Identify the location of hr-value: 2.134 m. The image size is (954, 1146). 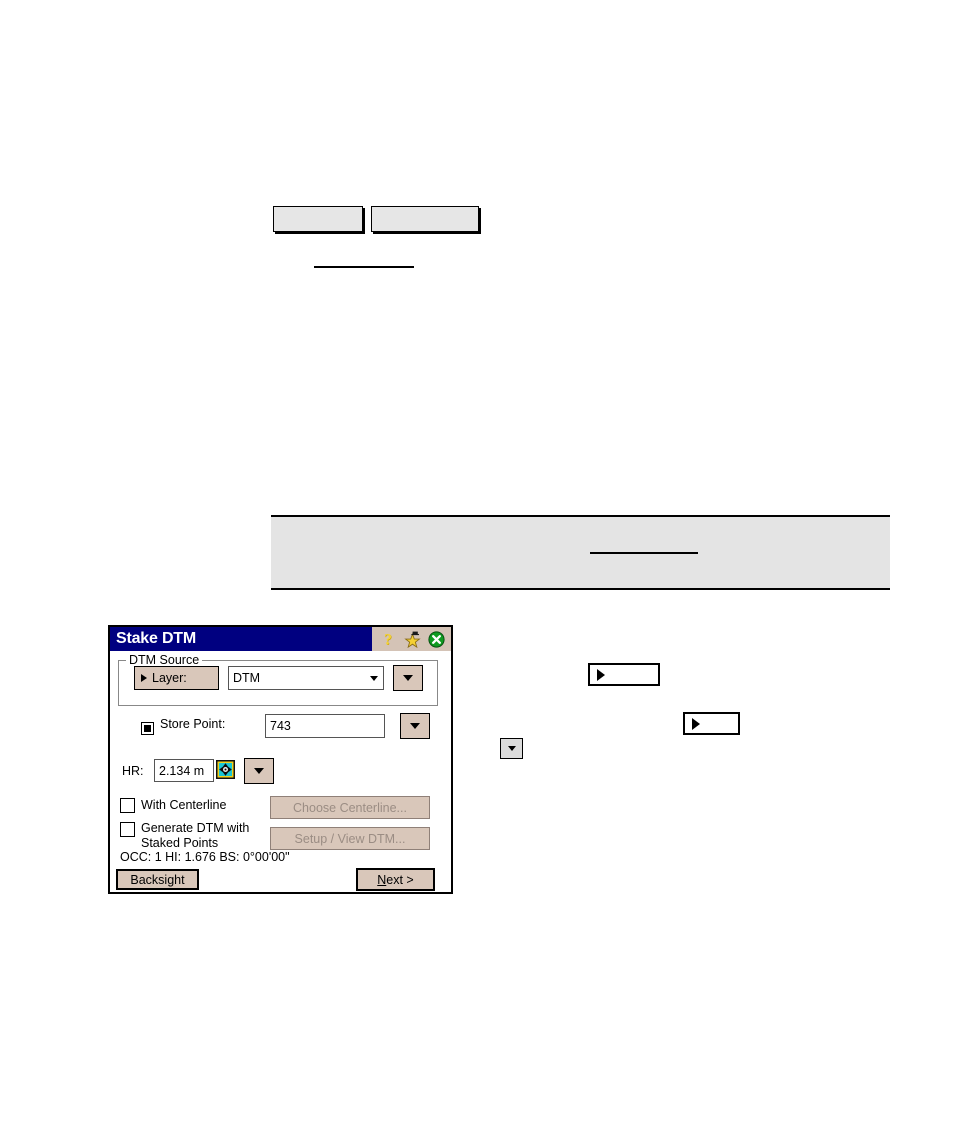
(182, 770).